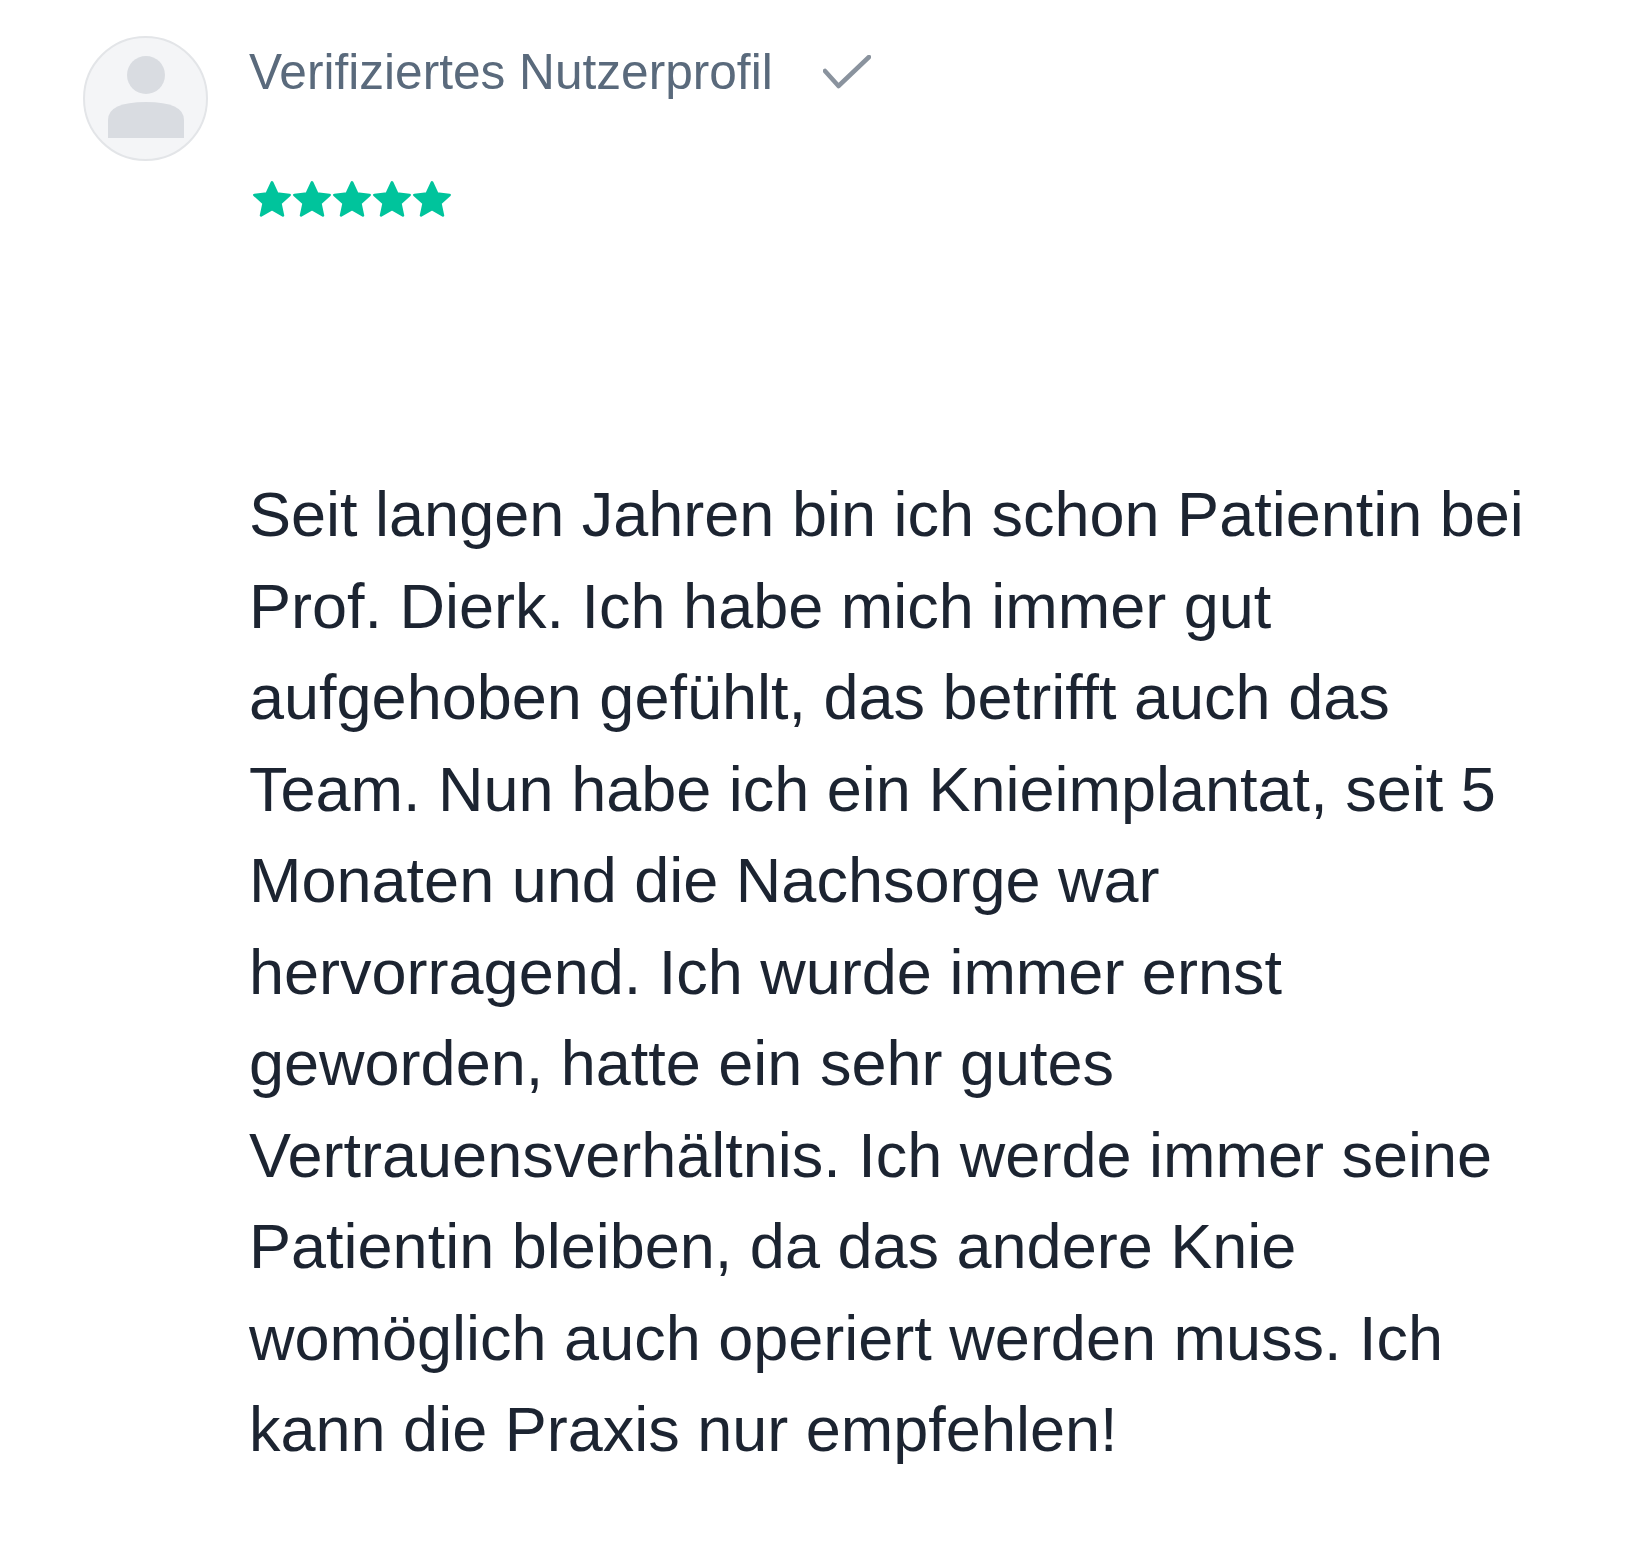 The width and height of the screenshot is (1638, 1555). What do you see at coordinates (511, 72) in the screenshot?
I see `profile-label: Verifiziertes Nutzerprofil` at bounding box center [511, 72].